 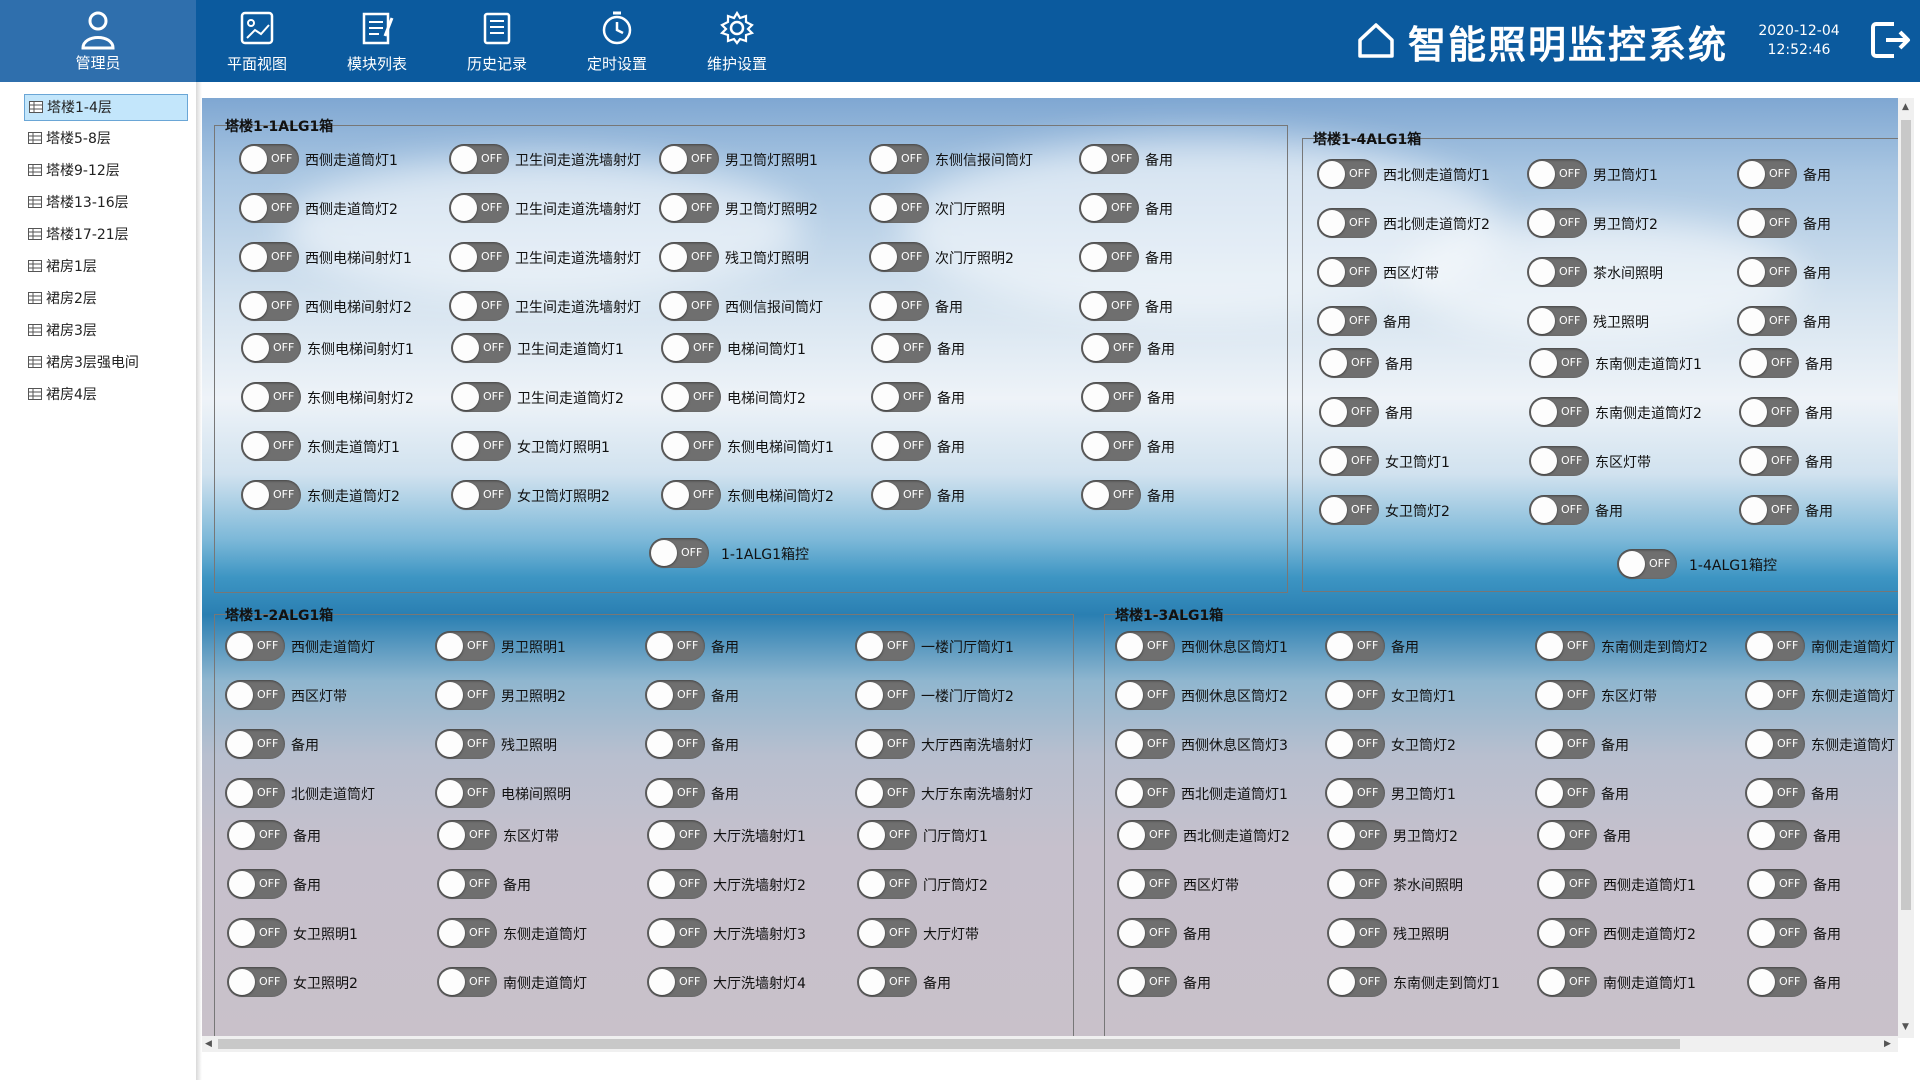 What do you see at coordinates (1905, 107) in the screenshot?
I see `scroll-up-arrow: ▲` at bounding box center [1905, 107].